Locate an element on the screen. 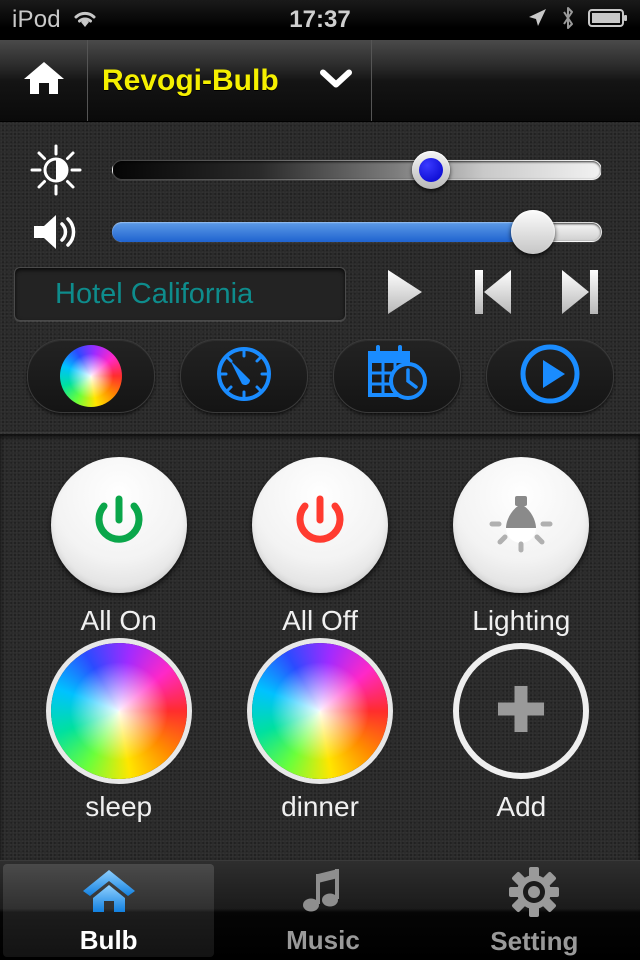  navigation-bar-spacer is located at coordinates (506, 80).